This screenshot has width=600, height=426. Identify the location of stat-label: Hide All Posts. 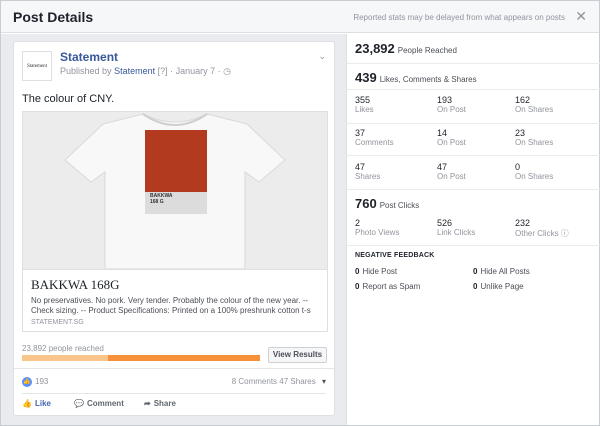
(505, 271).